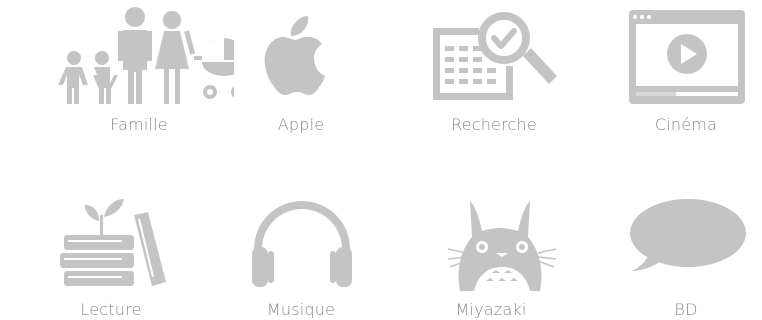 Image resolution: width=762 pixels, height=320 pixels. I want to click on category-label: Cinéma, so click(686, 124).